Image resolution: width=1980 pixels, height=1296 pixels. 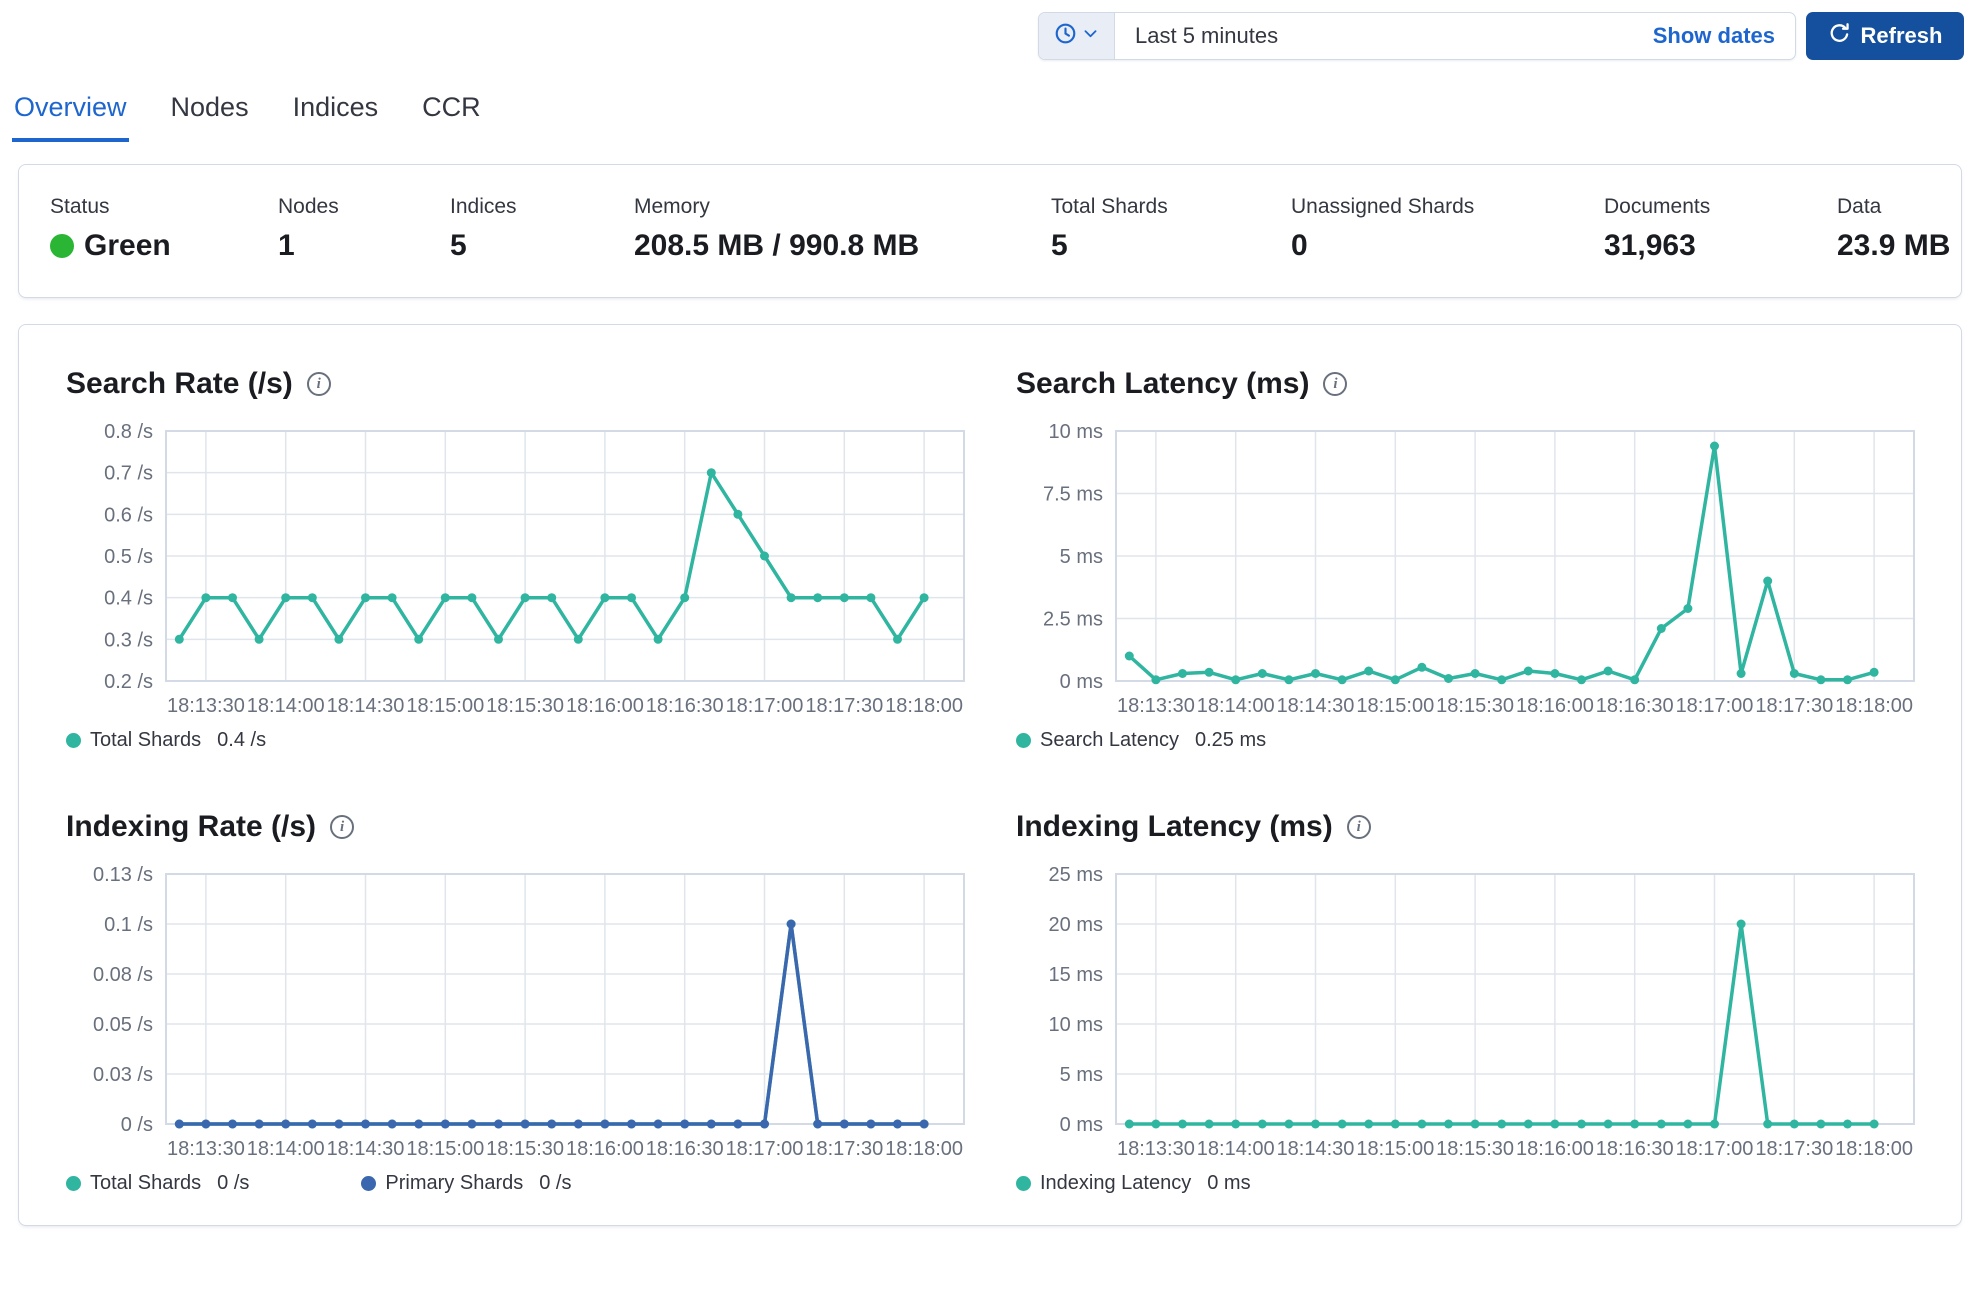 I want to click on legend-item: Search Latency 0.25 ms, so click(x=1141, y=740).